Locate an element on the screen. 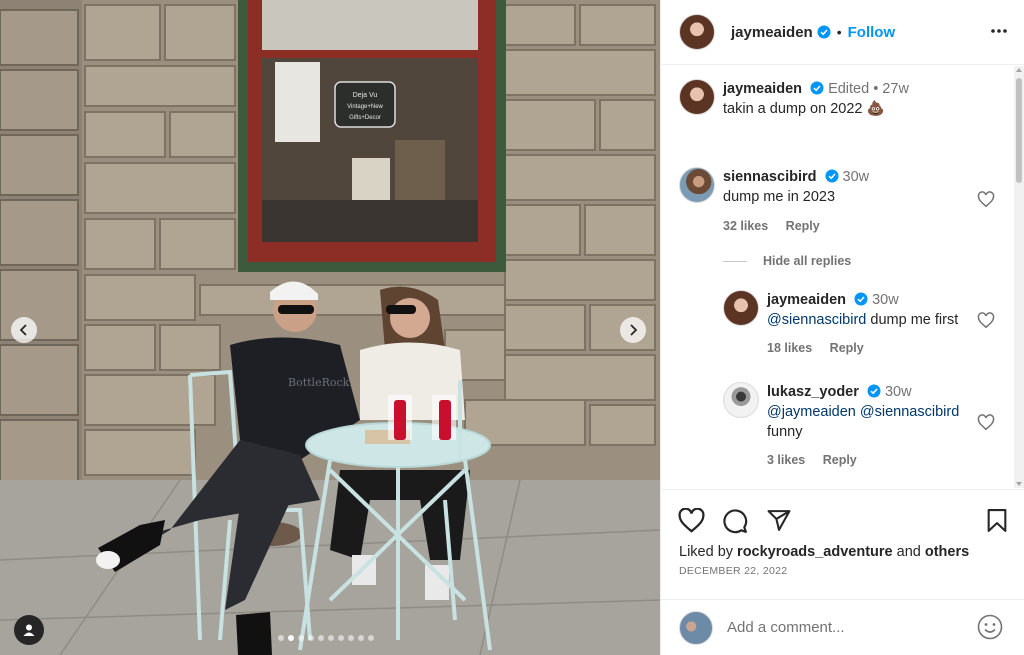  liked-by-text: Liked by rockyroads_adventure and others is located at coordinates (824, 552).